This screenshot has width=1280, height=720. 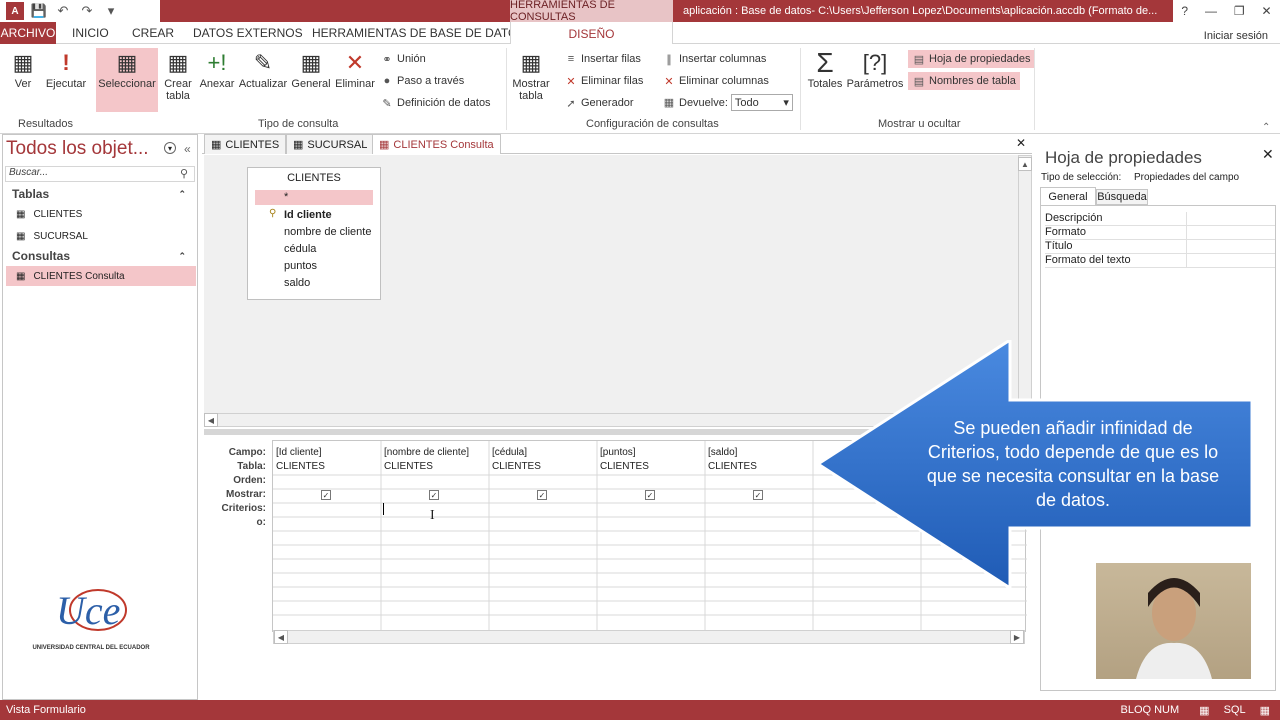 What do you see at coordinates (715, 81) in the screenshot?
I see `eliminar-columnas-button: ✕ Eliminar columnas` at bounding box center [715, 81].